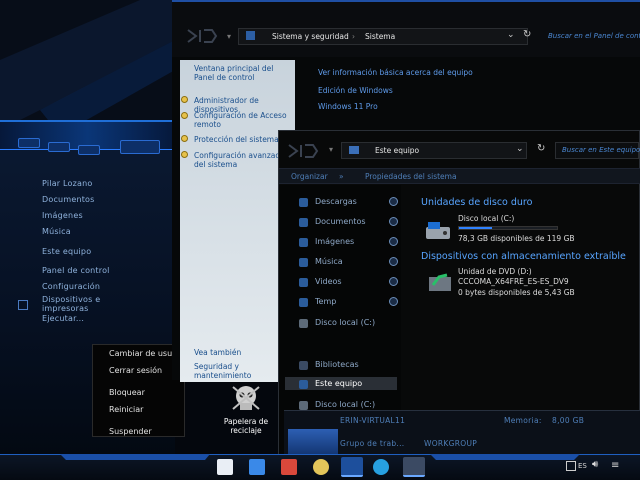 The width and height of the screenshot is (640, 480). I want to click on menu-sign-out: Cerrar sesión, so click(135, 370).